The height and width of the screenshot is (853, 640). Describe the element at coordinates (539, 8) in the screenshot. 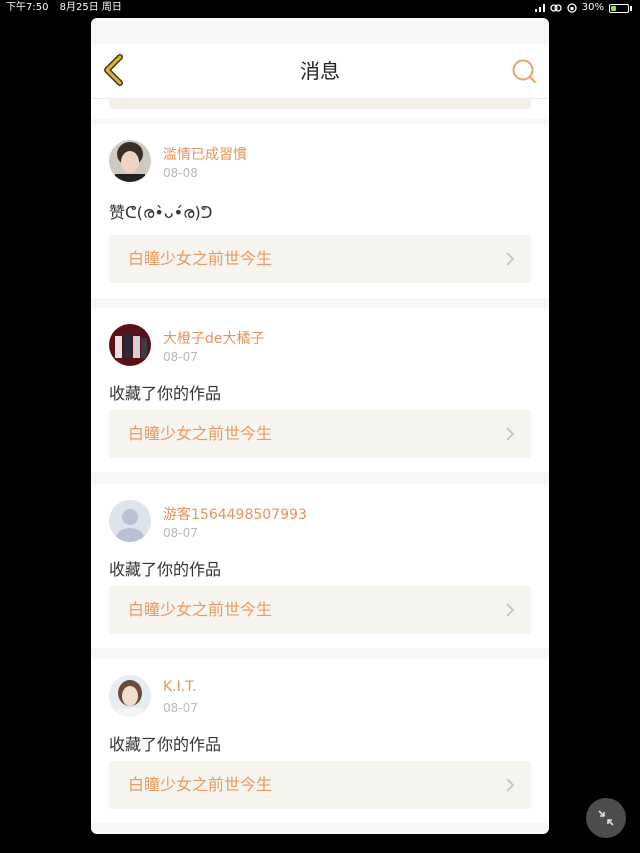

I see `signal-icon` at that location.